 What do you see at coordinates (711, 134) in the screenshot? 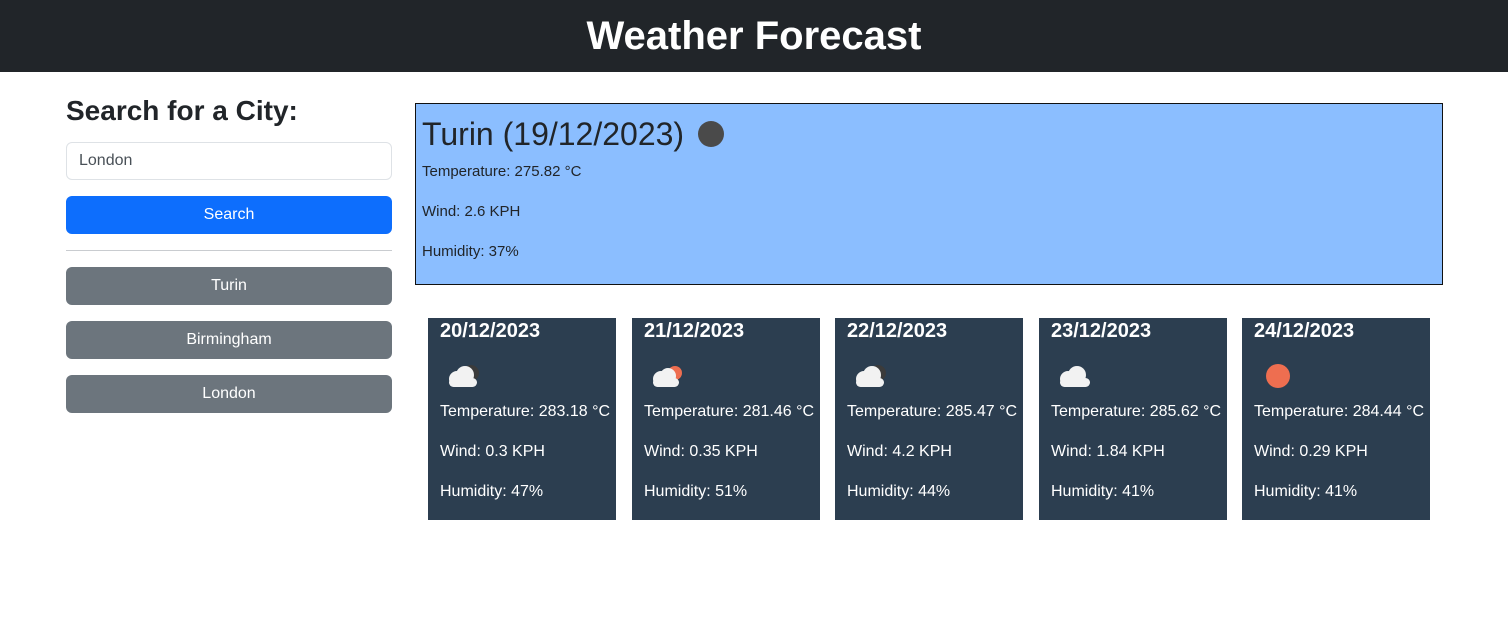
I see `weather-icon` at bounding box center [711, 134].